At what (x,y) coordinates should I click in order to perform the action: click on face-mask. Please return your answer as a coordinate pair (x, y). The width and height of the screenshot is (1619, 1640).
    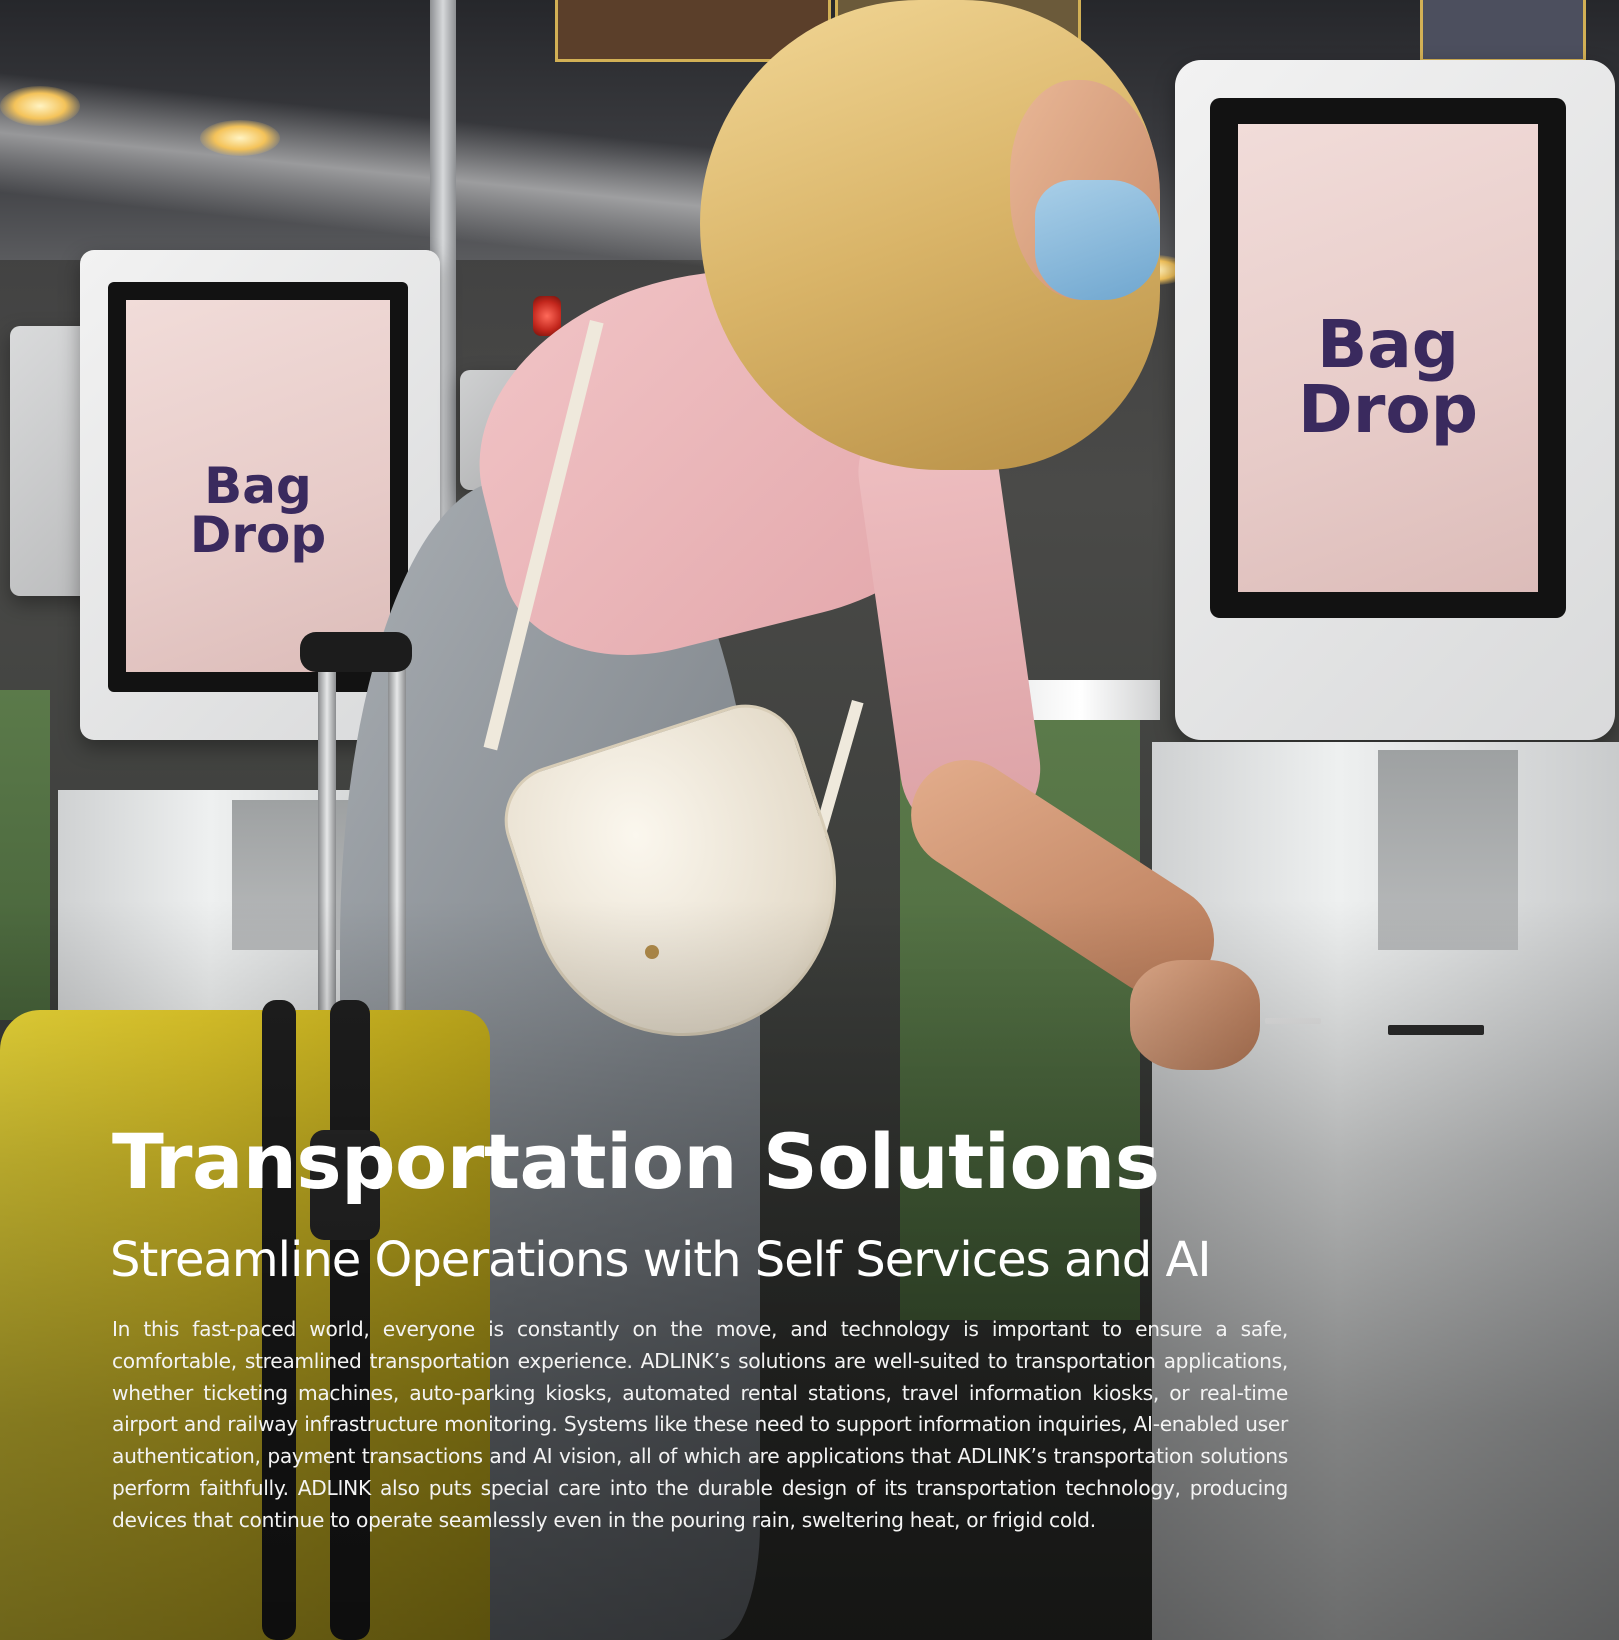
    Looking at the image, I should click on (1097, 240).